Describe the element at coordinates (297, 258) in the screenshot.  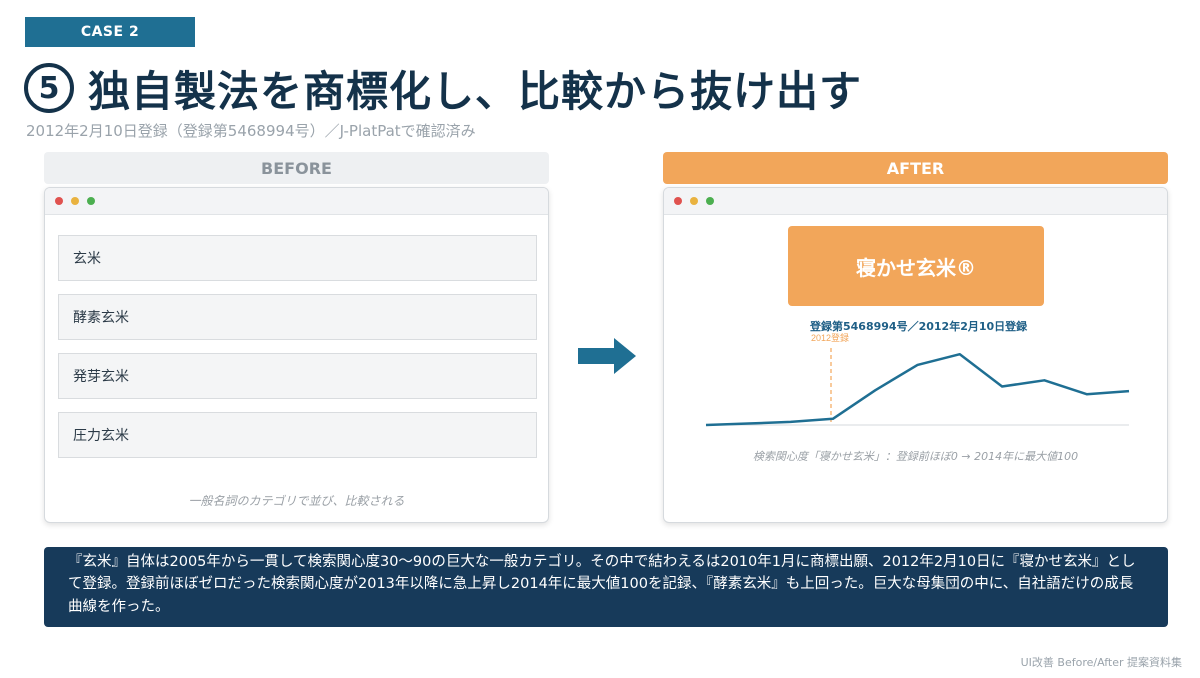
I see `list-item: 玄米` at that location.